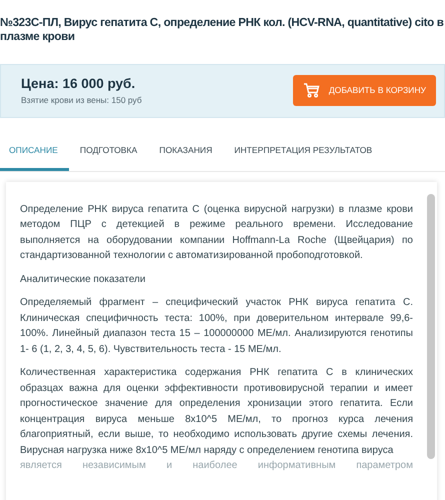 The height and width of the screenshot is (500, 445). What do you see at coordinates (34, 149) in the screenshot?
I see `tab: ОПИСАНИЕ` at bounding box center [34, 149].